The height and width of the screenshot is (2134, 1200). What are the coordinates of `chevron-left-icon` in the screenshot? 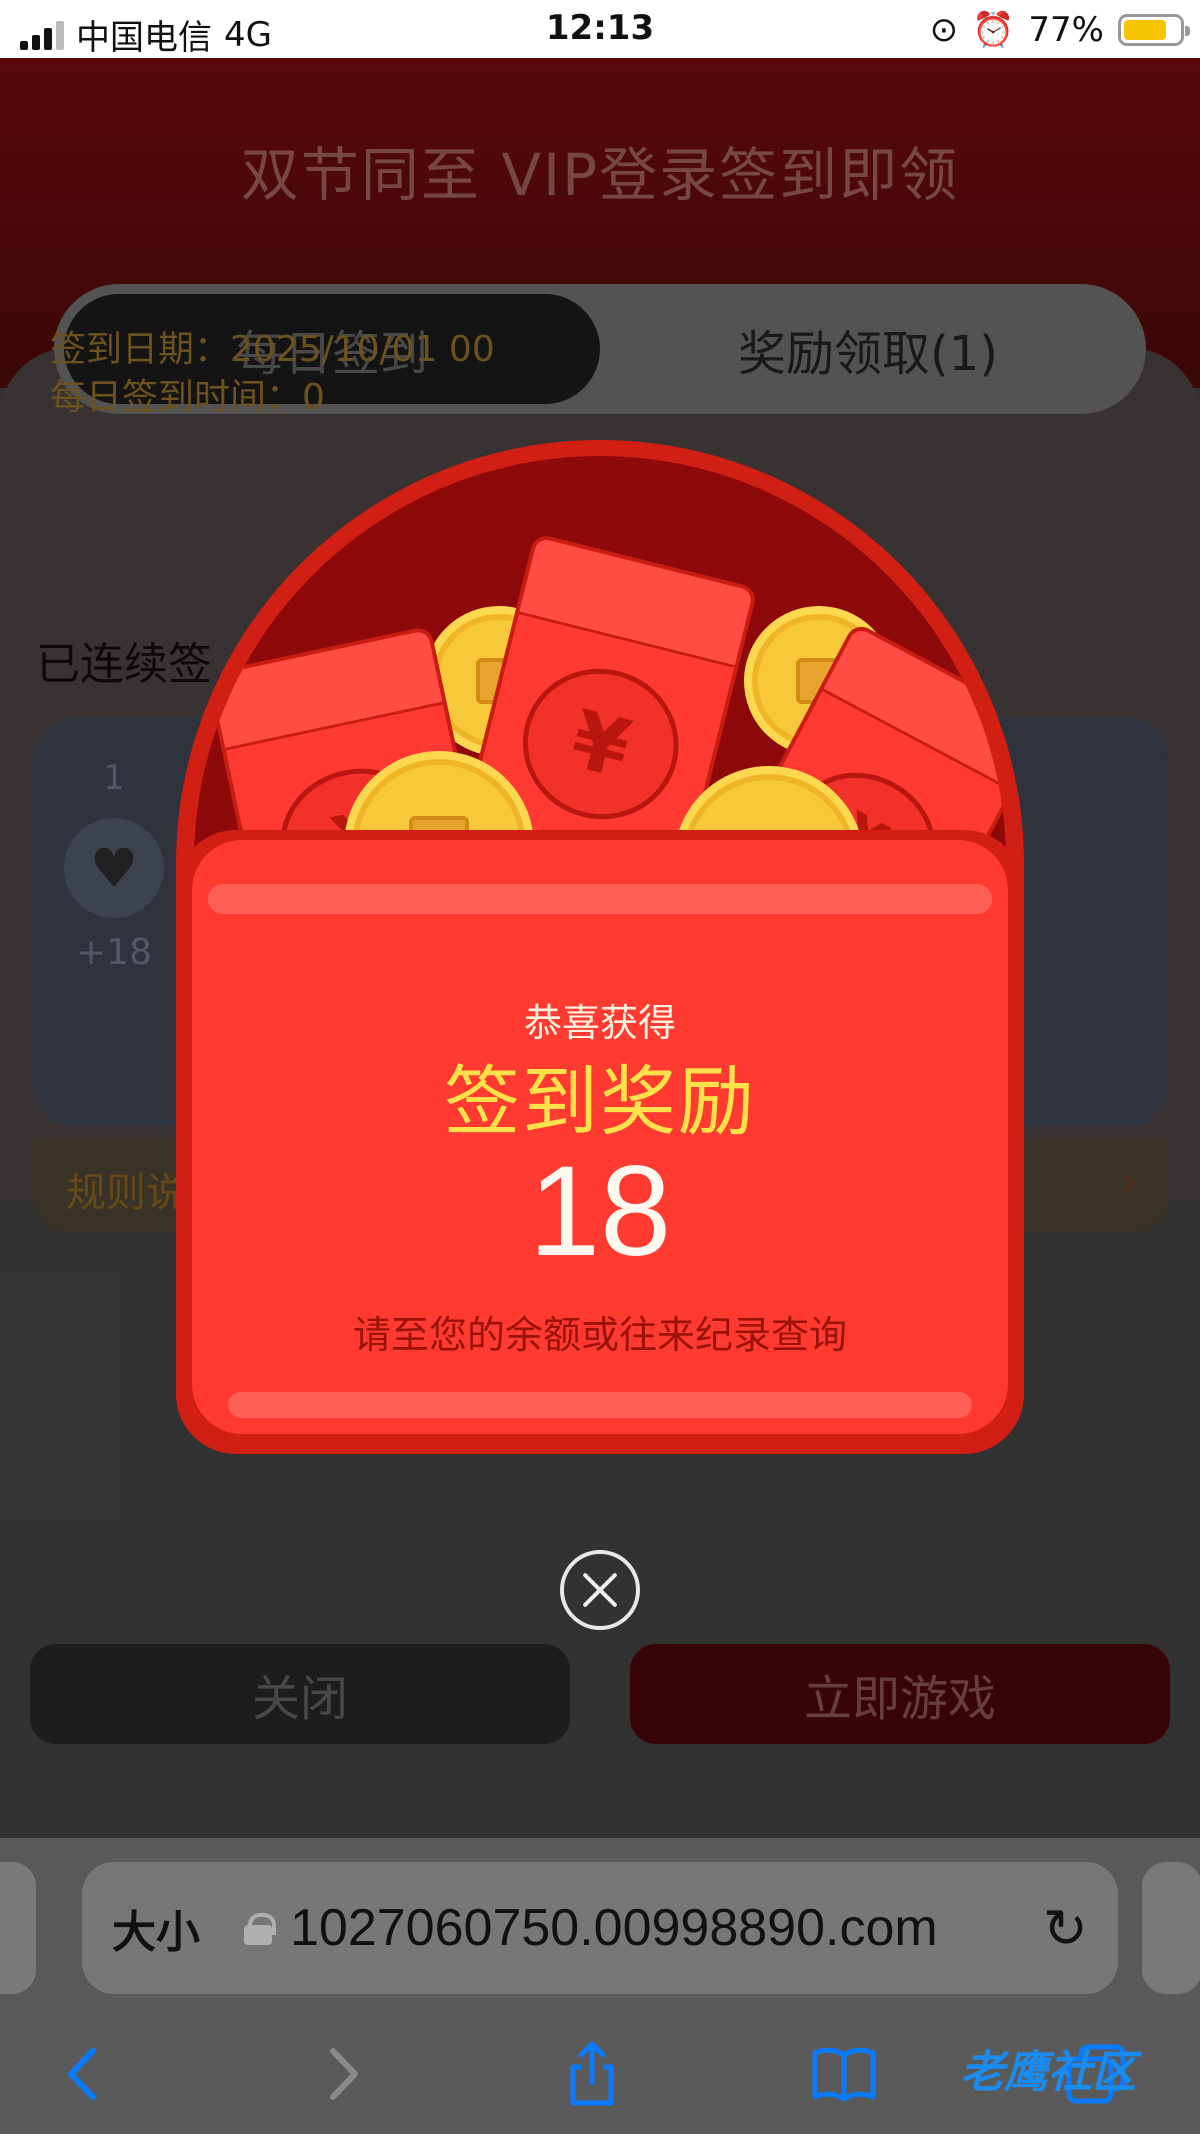 It's located at (82, 2074).